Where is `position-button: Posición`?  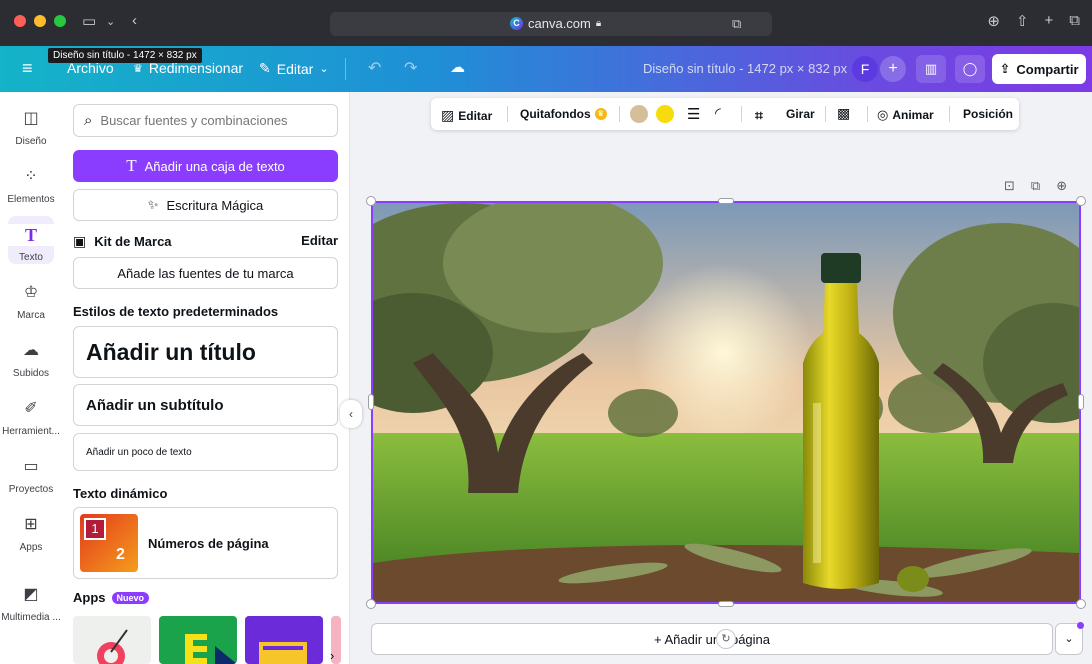
position-button: Posición is located at coordinates (988, 114).